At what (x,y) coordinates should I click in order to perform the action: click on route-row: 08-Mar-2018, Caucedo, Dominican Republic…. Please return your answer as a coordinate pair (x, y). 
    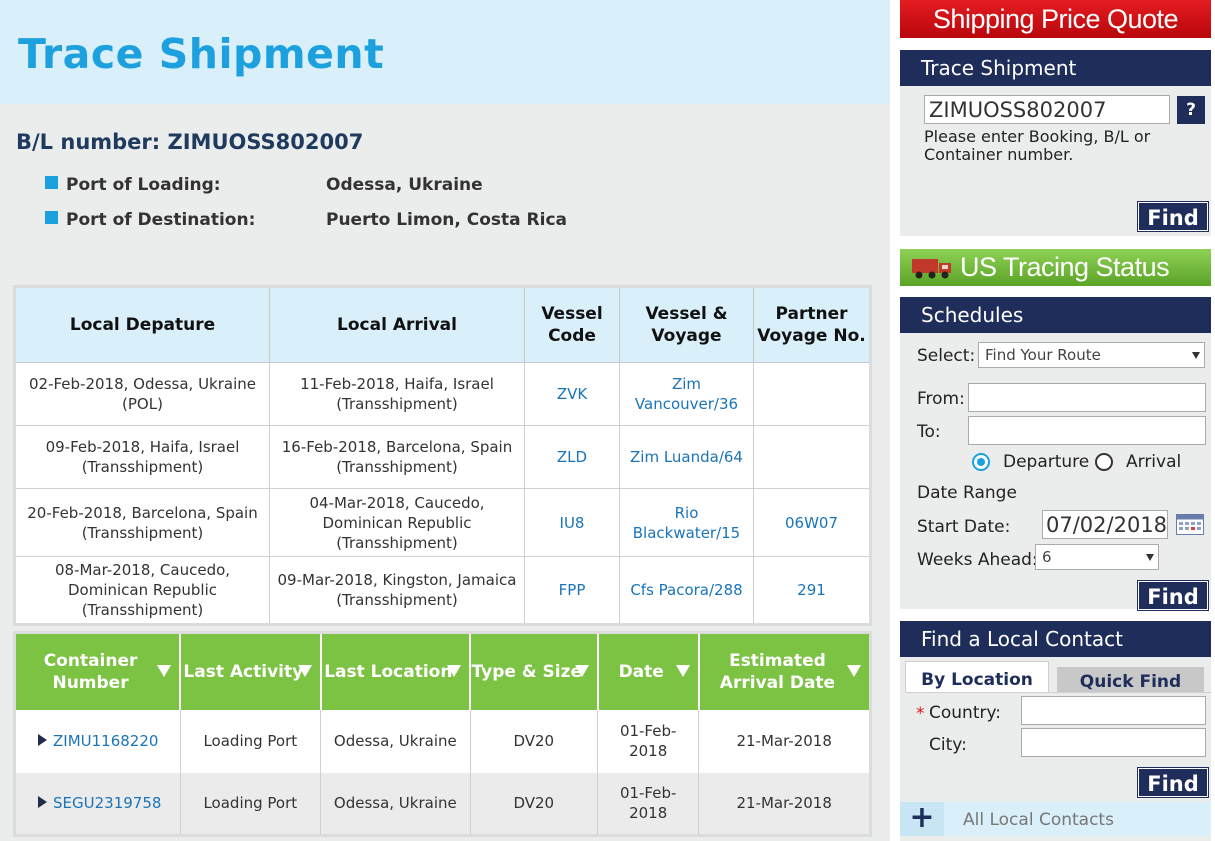
    Looking at the image, I should click on (442, 590).